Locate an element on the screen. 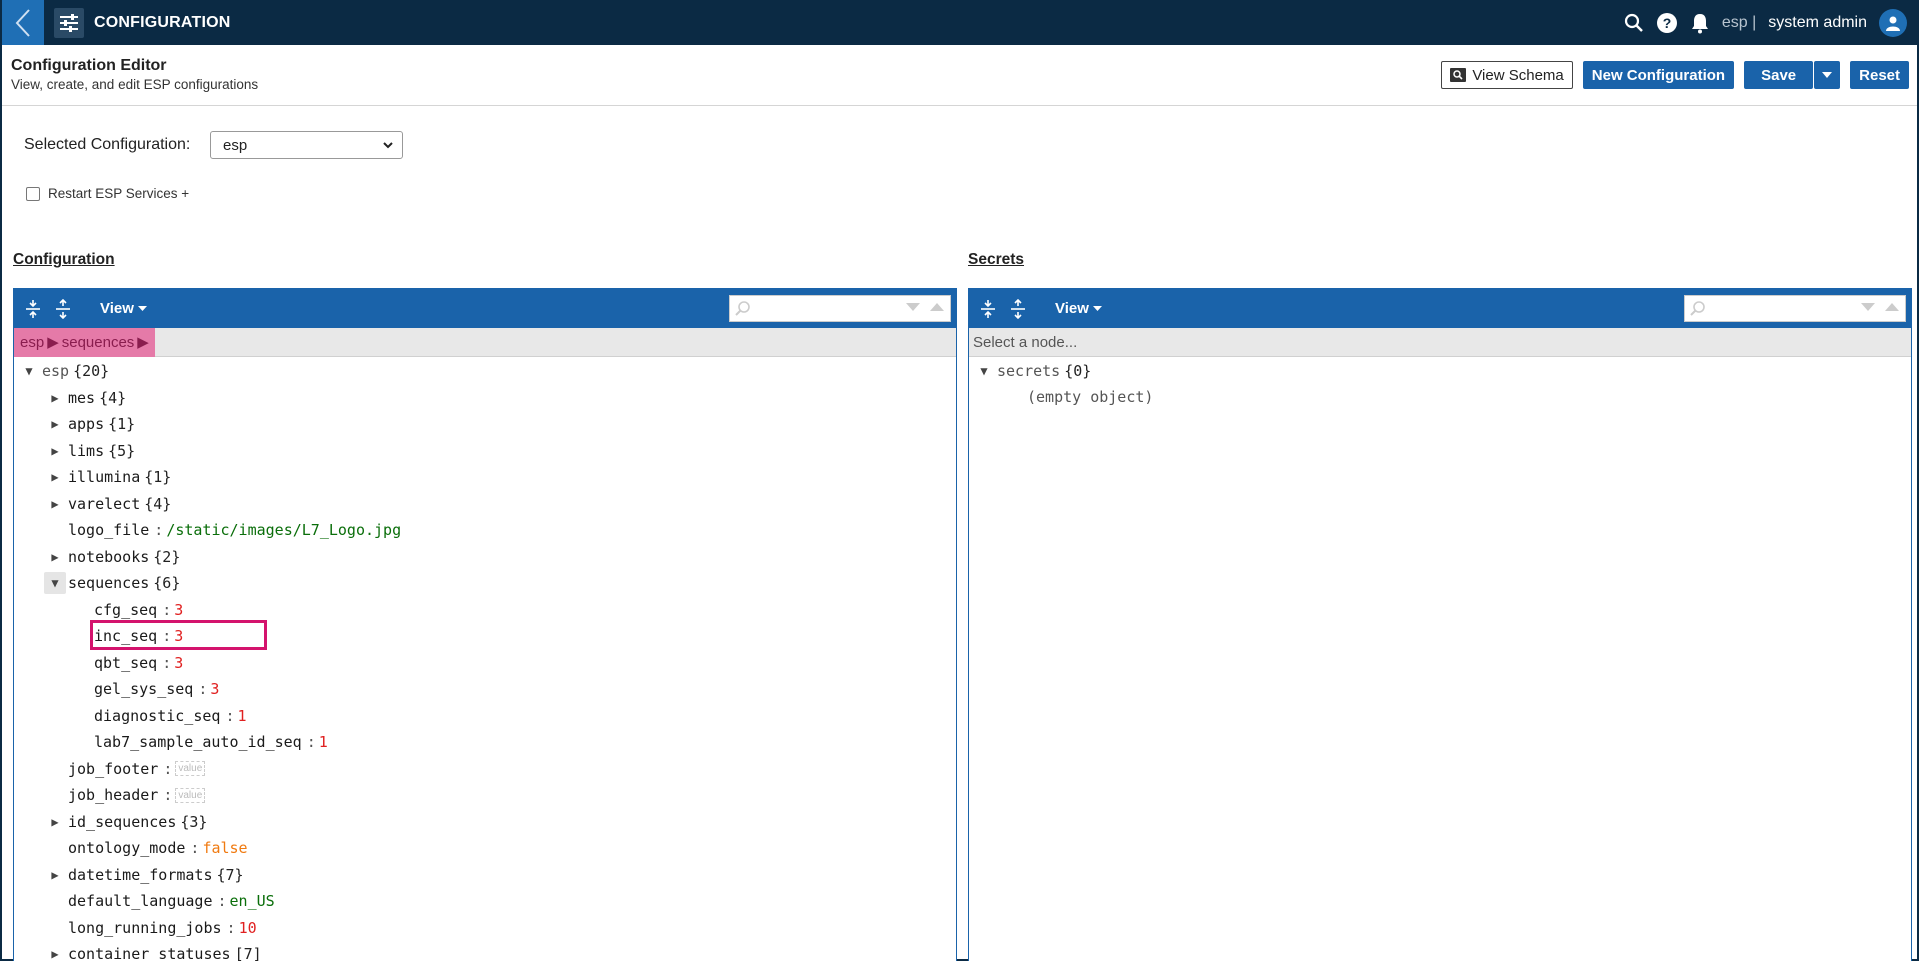 The height and width of the screenshot is (961, 1919). tree-node: default_language: en_US is located at coordinates (159, 901).